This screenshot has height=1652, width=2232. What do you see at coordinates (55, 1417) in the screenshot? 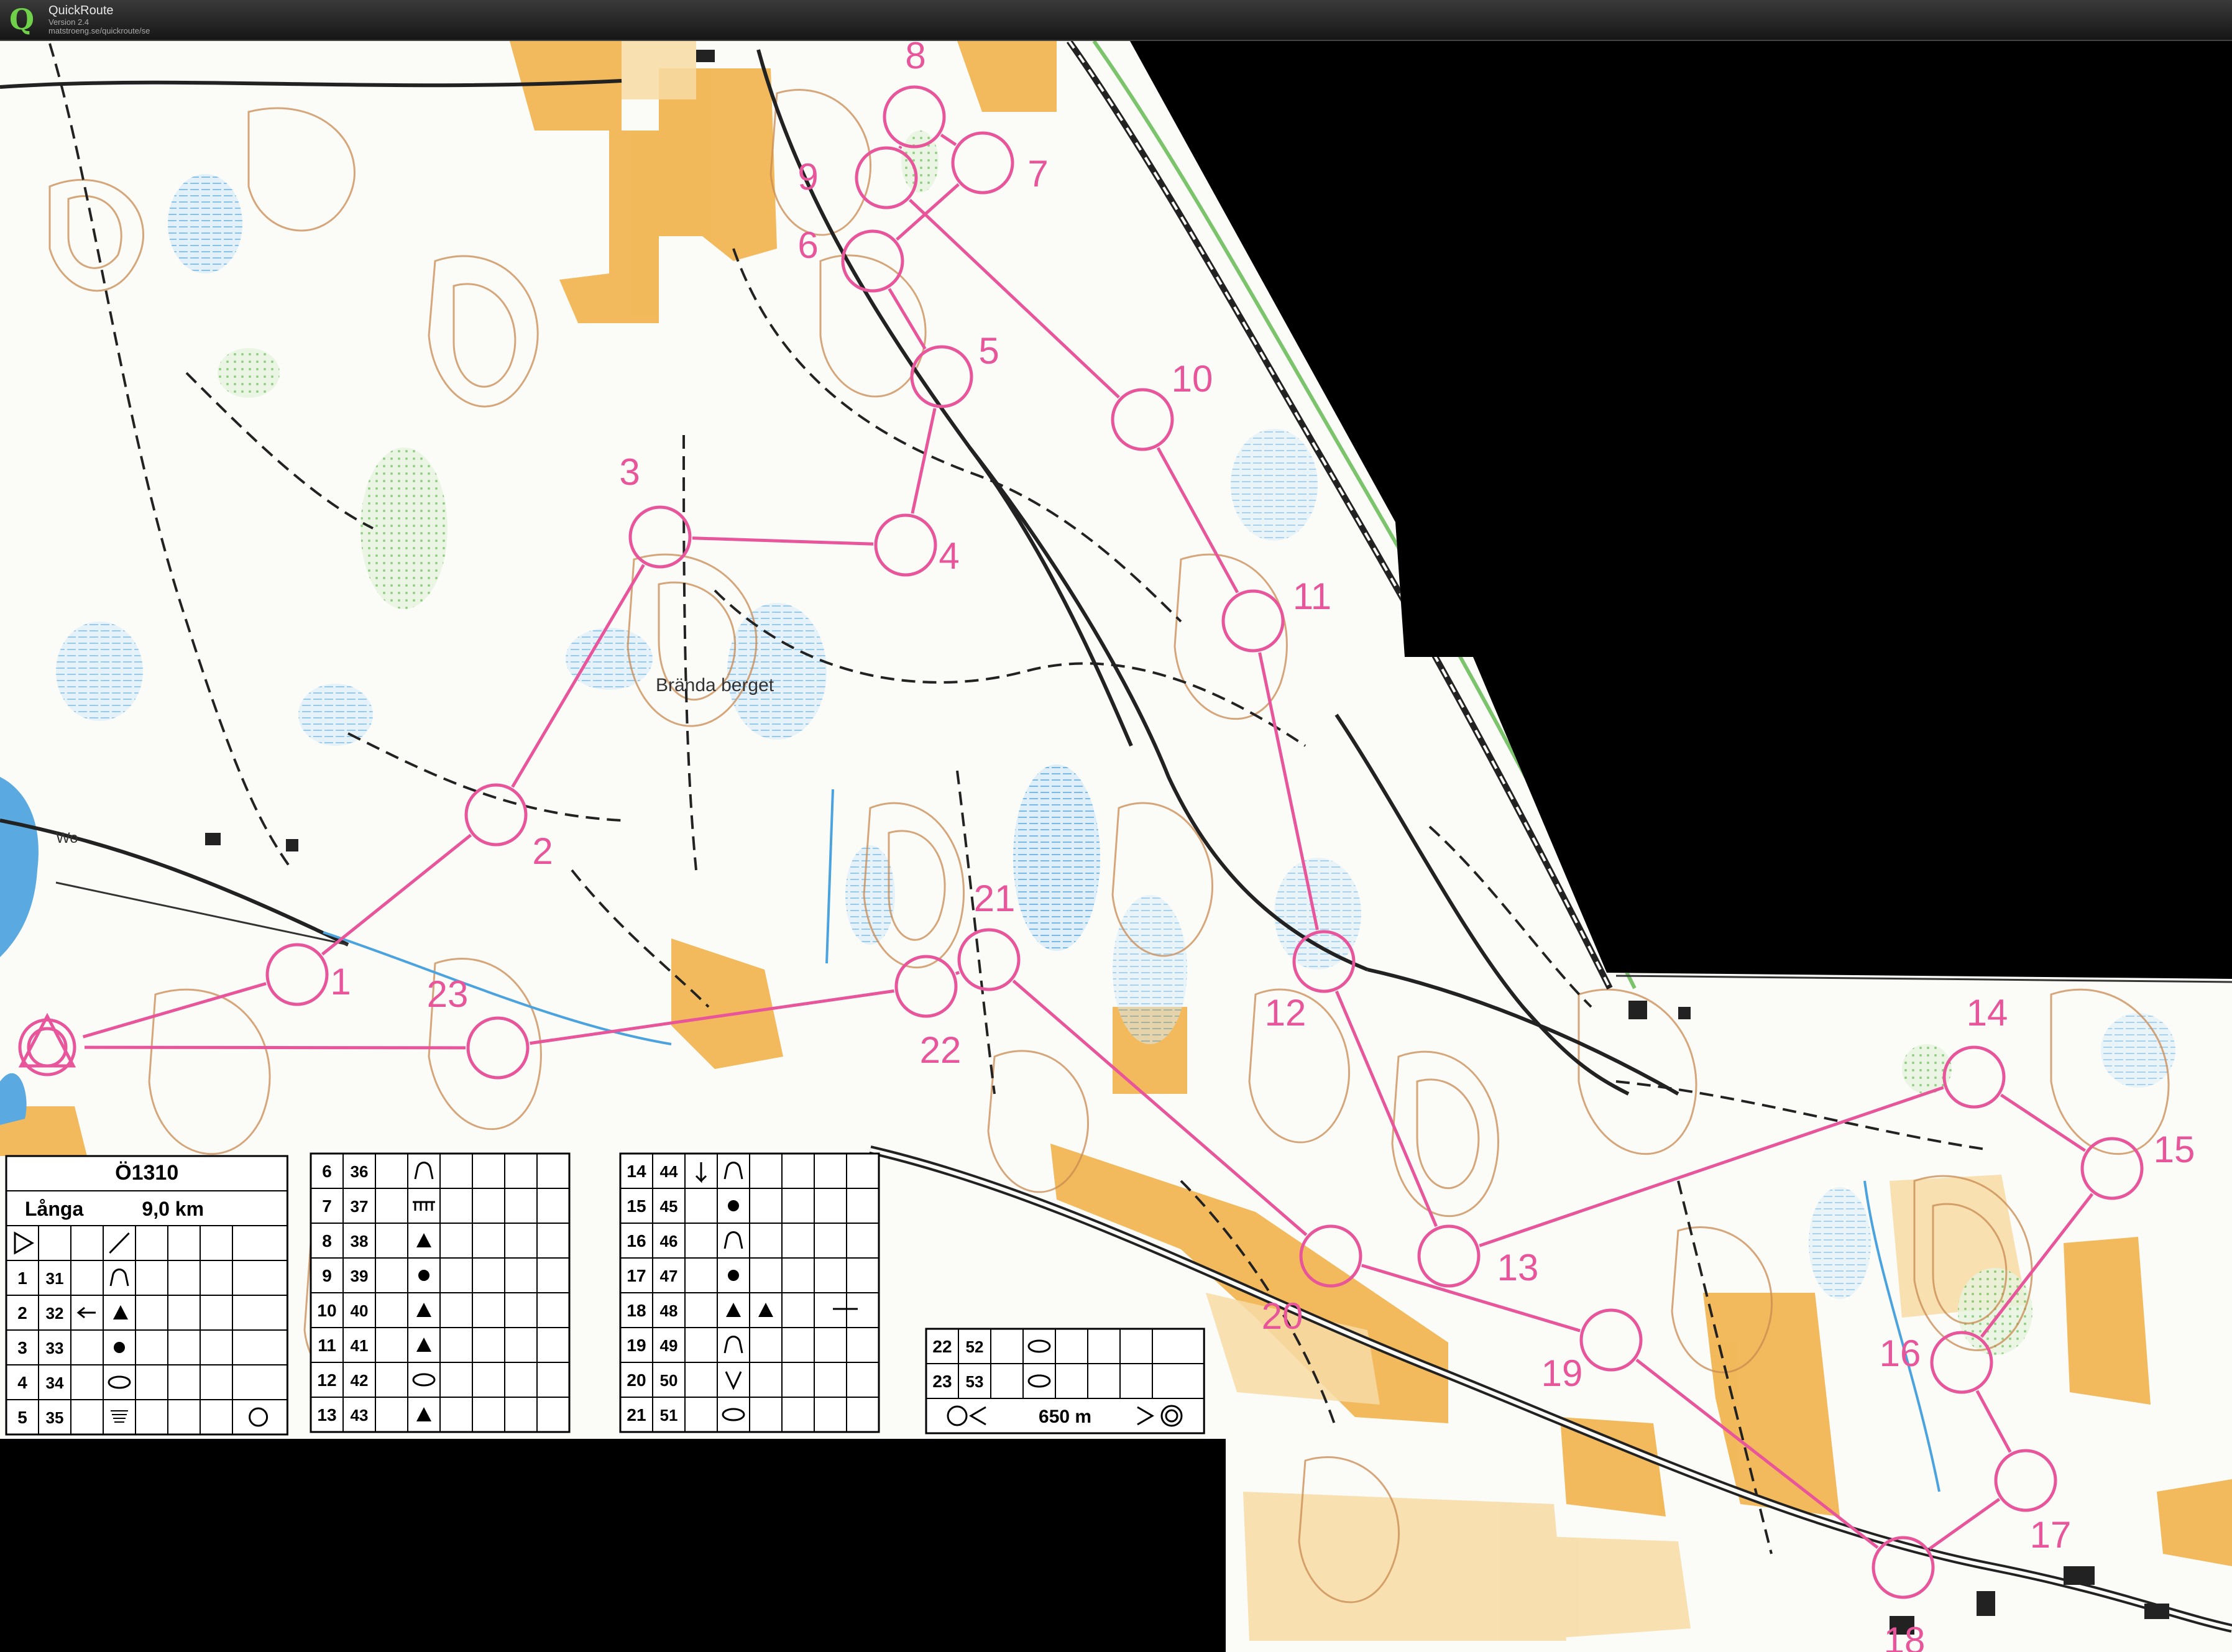
I see `control-code: 35` at bounding box center [55, 1417].